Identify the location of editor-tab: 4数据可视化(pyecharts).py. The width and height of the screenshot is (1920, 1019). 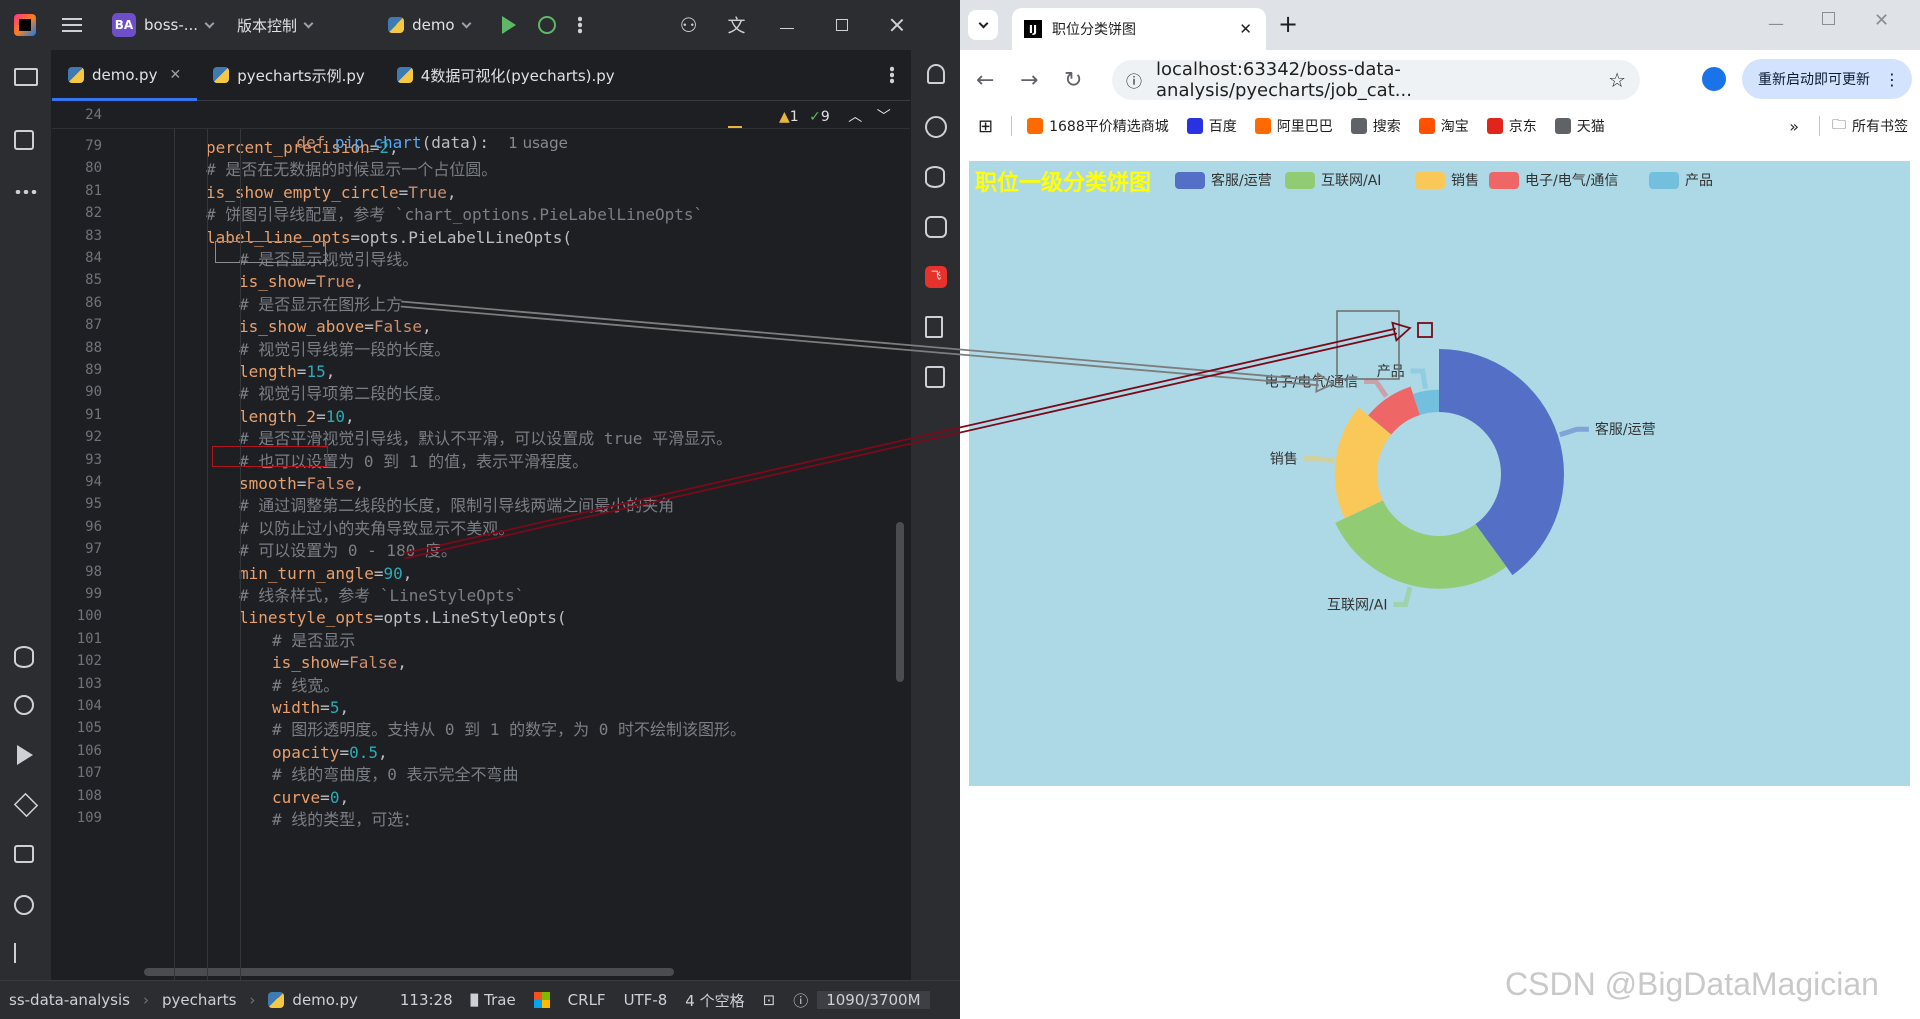
(506, 75).